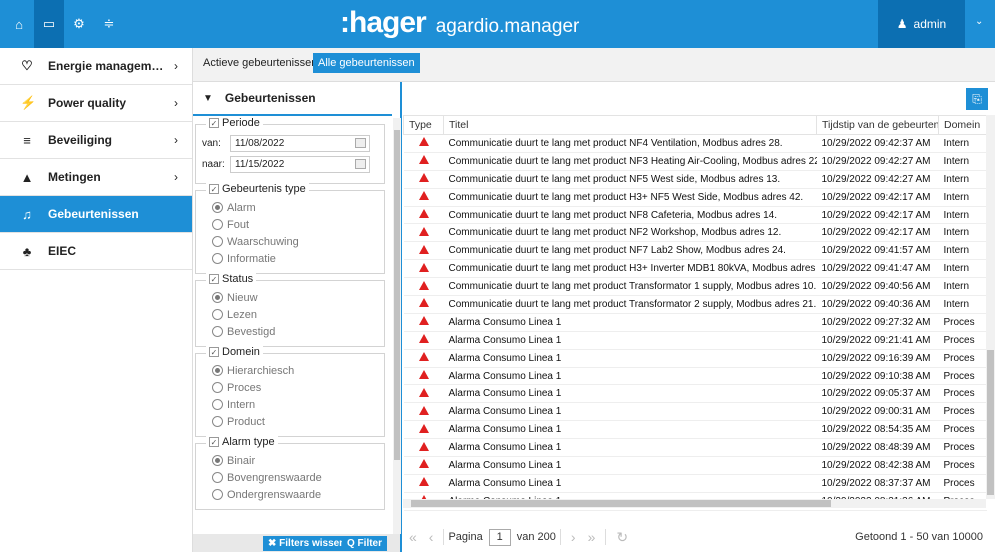 The height and width of the screenshot is (552, 995). Describe the element at coordinates (295, 241) in the screenshot. I see `radio-waarschuwing: Waarschuwing` at that location.